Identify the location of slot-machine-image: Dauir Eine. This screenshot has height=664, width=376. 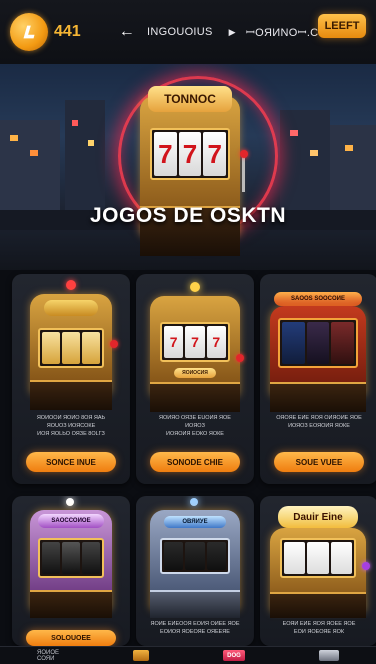
(320, 559).